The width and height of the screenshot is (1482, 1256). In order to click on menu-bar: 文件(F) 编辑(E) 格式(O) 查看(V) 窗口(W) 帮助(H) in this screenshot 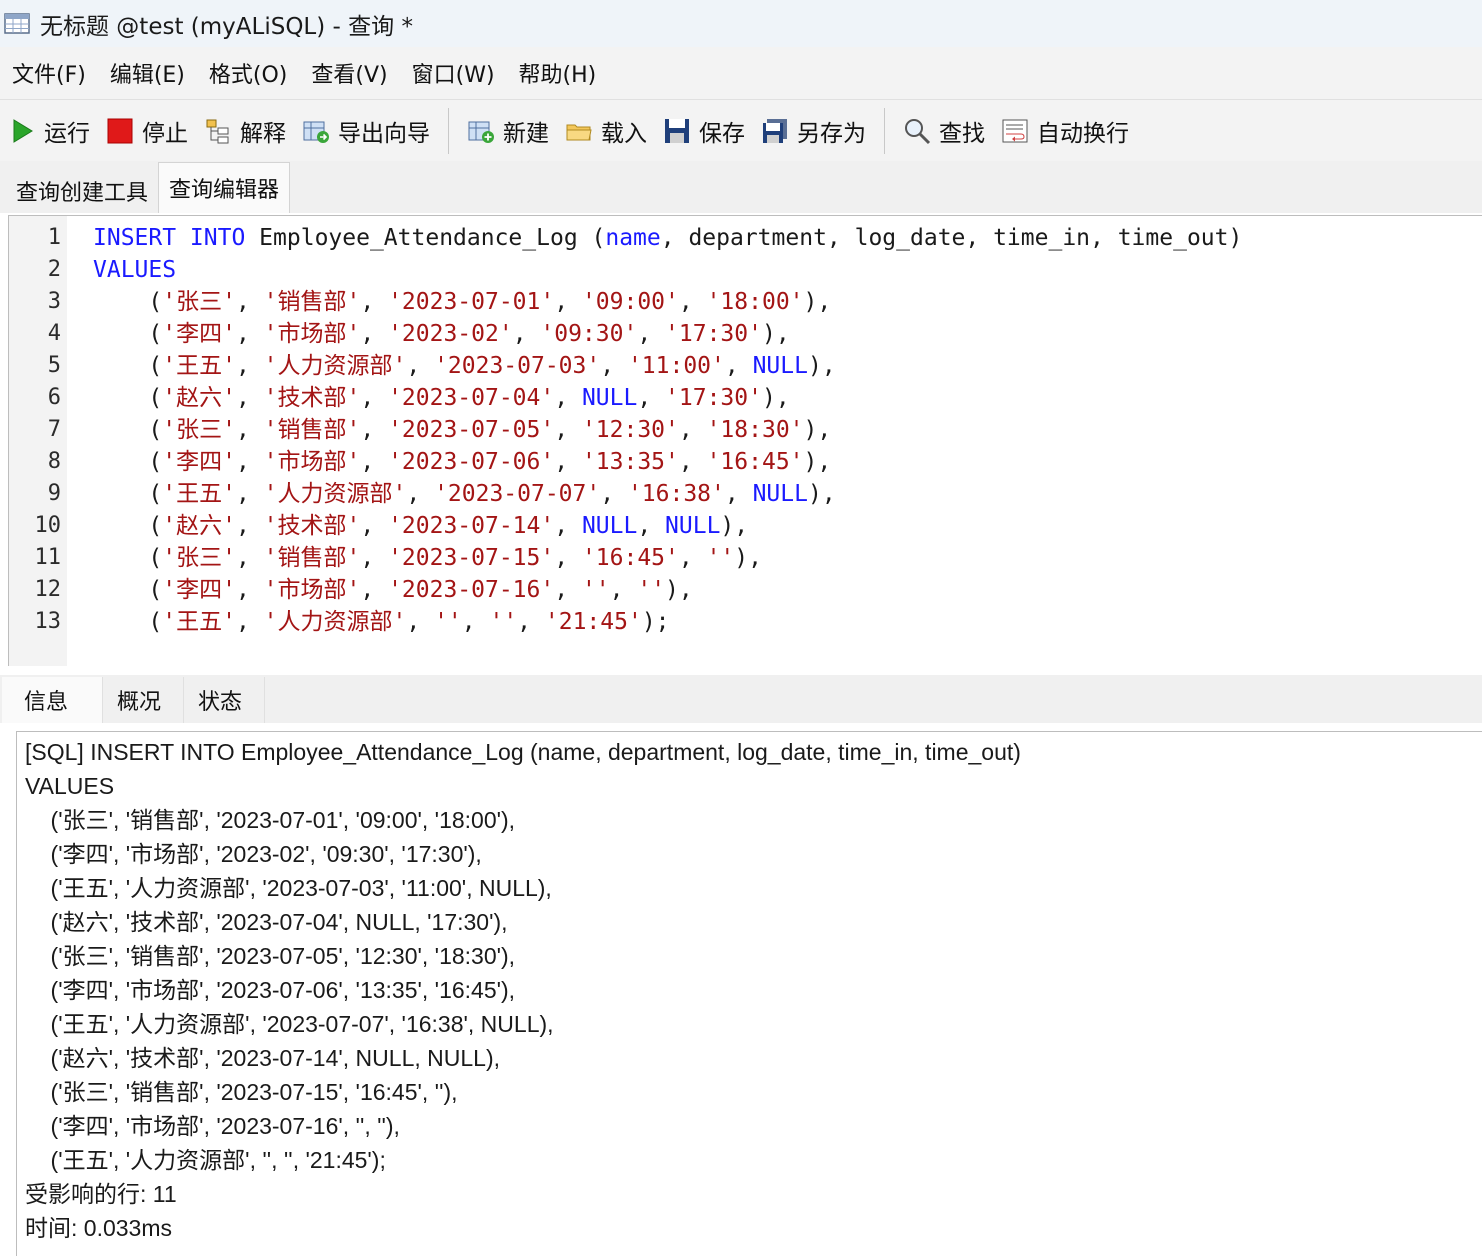, I will do `click(741, 73)`.